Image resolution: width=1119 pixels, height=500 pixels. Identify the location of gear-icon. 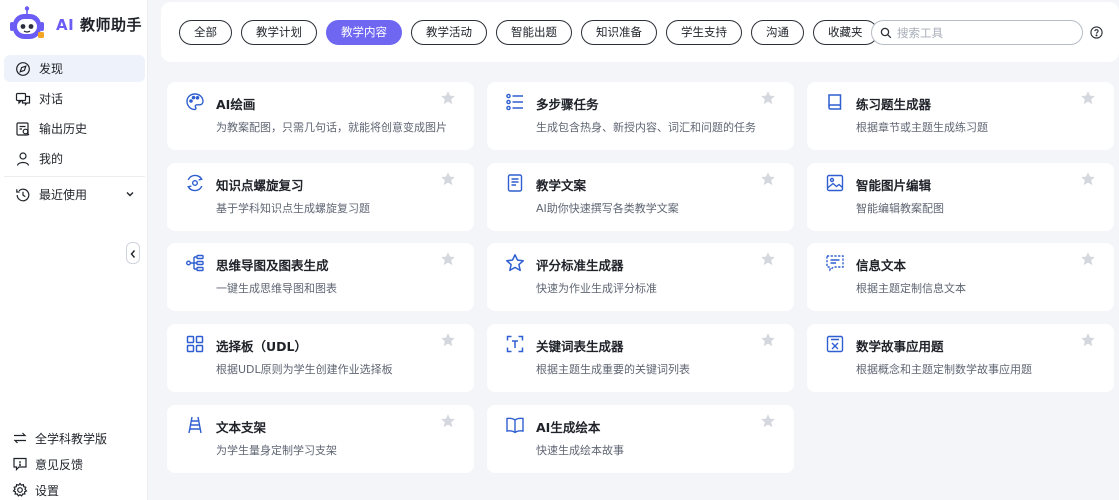
(20, 490).